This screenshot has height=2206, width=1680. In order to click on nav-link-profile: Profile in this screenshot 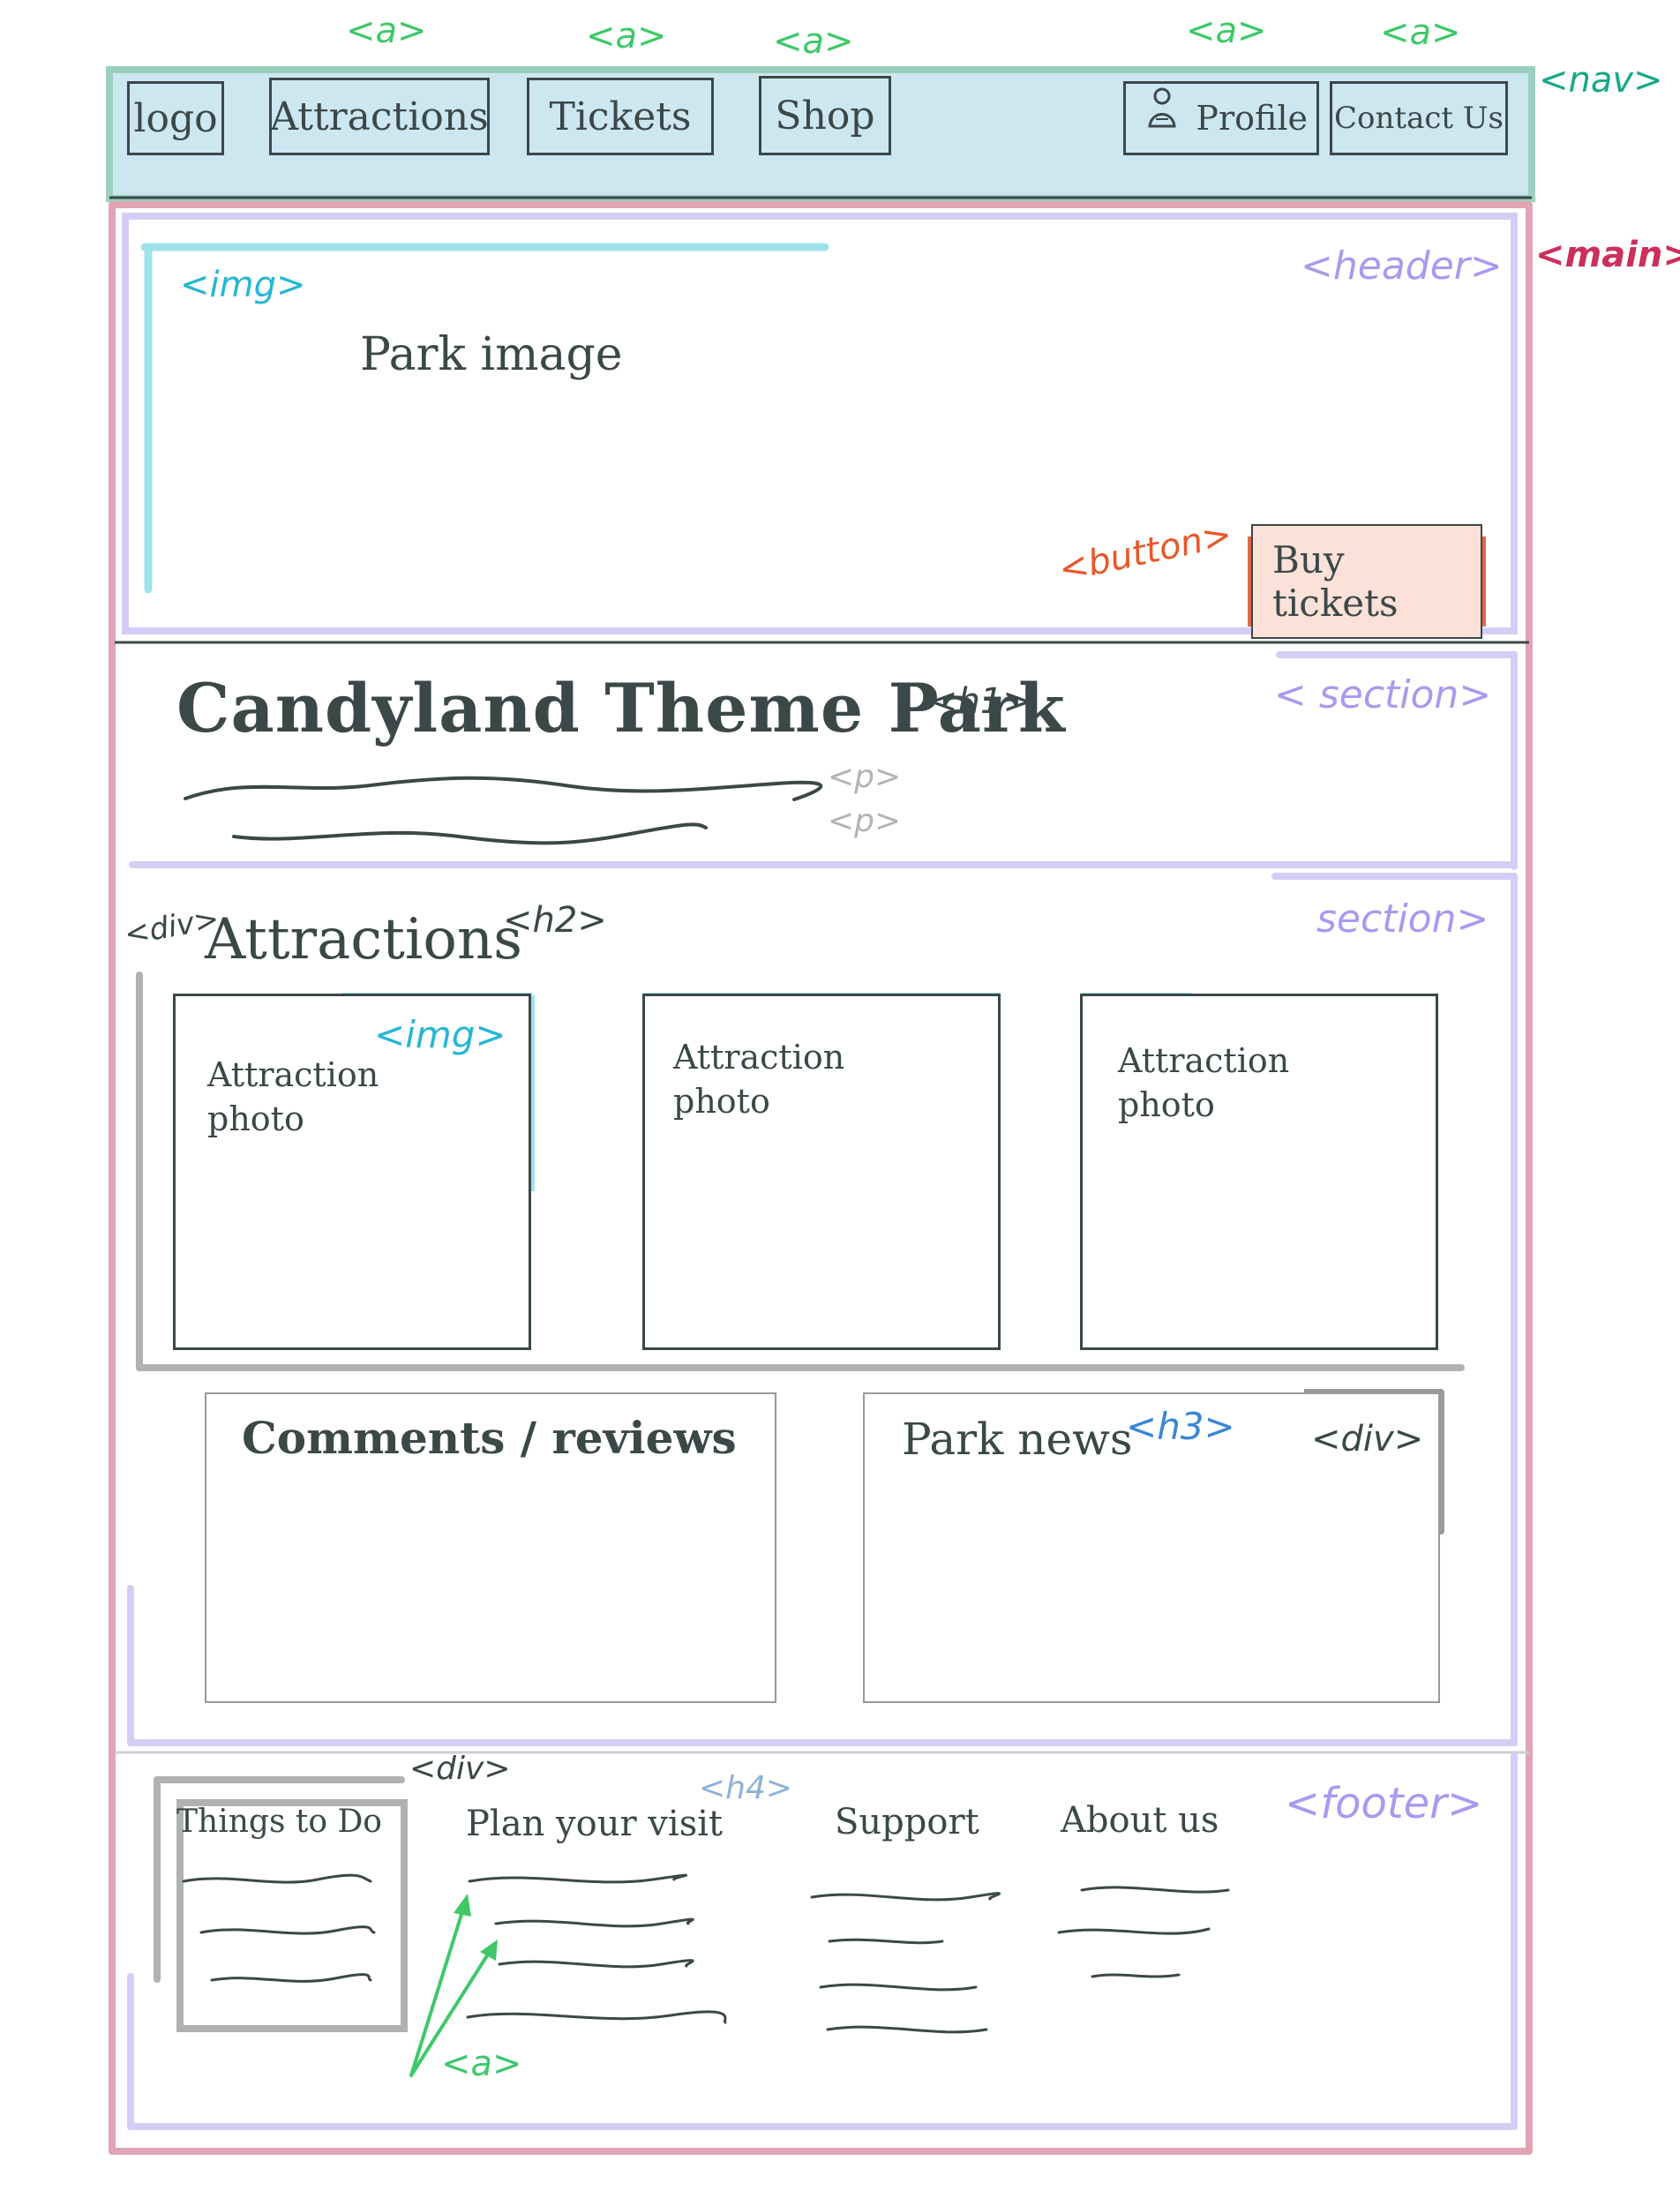, I will do `click(1221, 118)`.